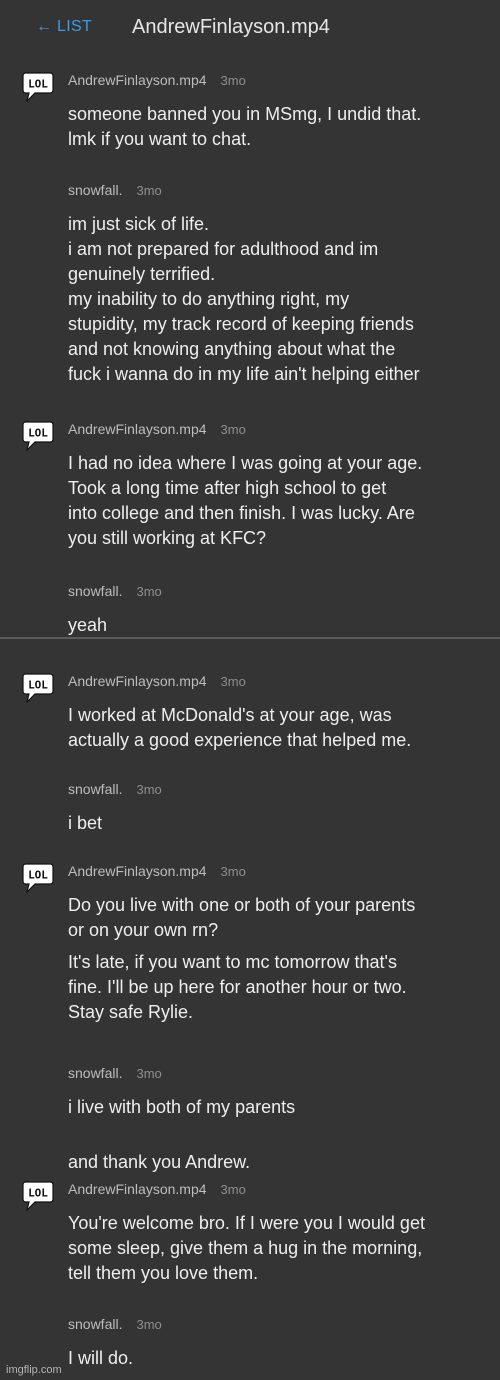 The width and height of the screenshot is (500, 1380). What do you see at coordinates (101, 1358) in the screenshot?
I see `message-text: I will do.` at bounding box center [101, 1358].